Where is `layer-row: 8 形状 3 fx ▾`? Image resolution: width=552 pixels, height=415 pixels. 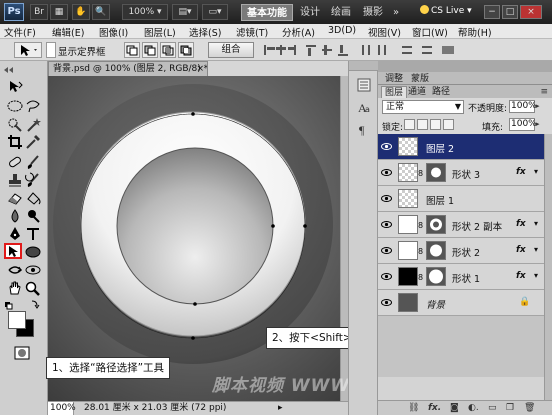 layer-row: 8 形状 3 fx ▾ is located at coordinates (465, 173).